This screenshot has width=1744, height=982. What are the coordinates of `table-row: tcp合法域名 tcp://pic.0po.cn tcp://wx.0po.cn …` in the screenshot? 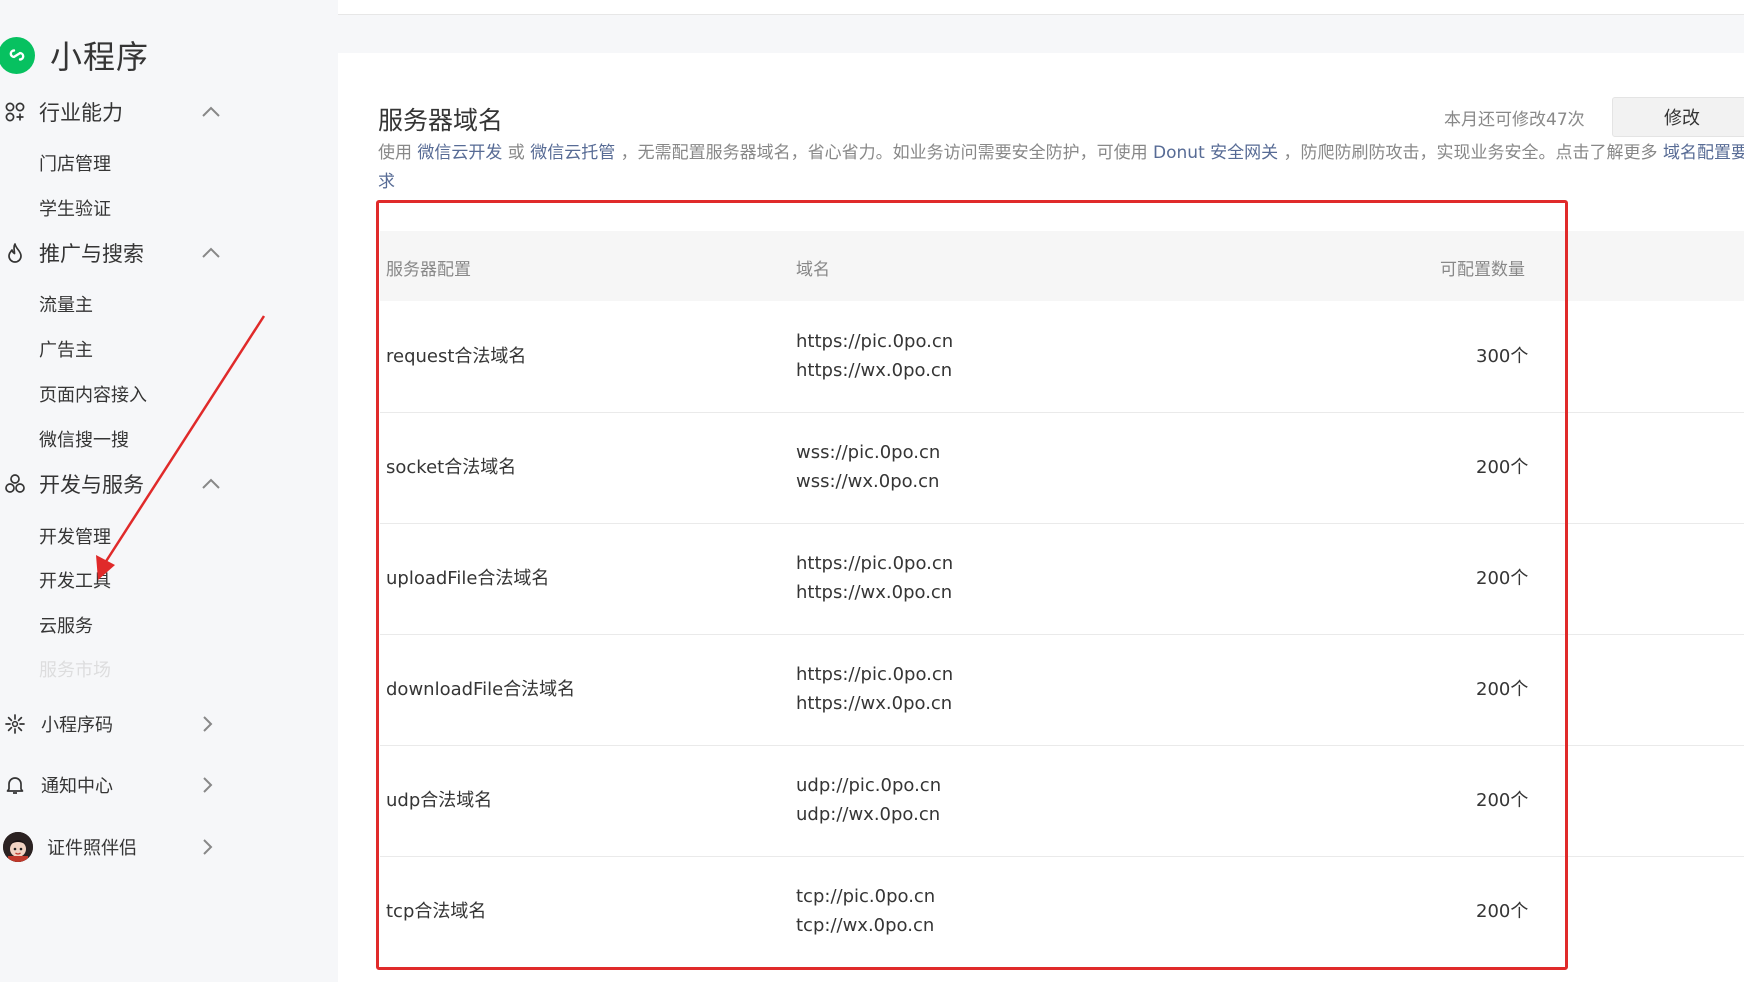 It's located at (1062, 911).